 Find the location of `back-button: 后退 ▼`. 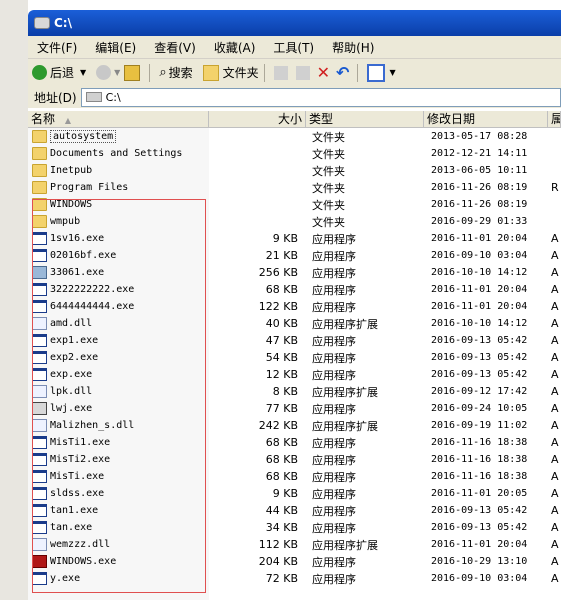

back-button: 后退 ▼ is located at coordinates (59, 72).